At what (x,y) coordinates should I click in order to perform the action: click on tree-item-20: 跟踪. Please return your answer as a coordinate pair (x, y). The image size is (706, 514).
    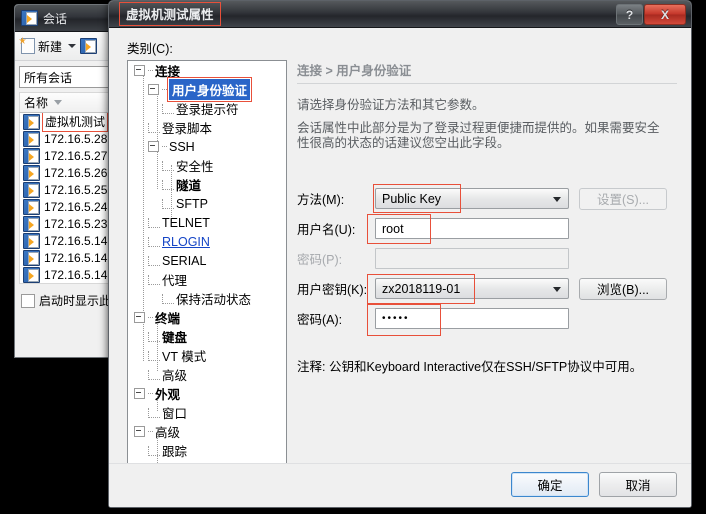
    Looking at the image, I should click on (207, 450).